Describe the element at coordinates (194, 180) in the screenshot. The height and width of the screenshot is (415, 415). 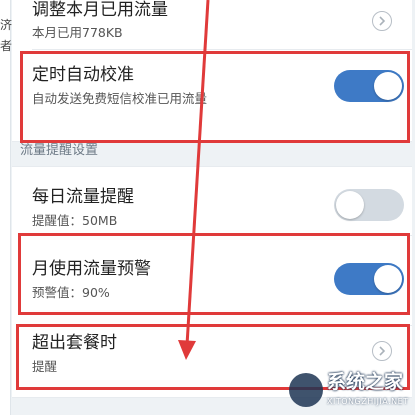
I see `annotation-arrow` at that location.